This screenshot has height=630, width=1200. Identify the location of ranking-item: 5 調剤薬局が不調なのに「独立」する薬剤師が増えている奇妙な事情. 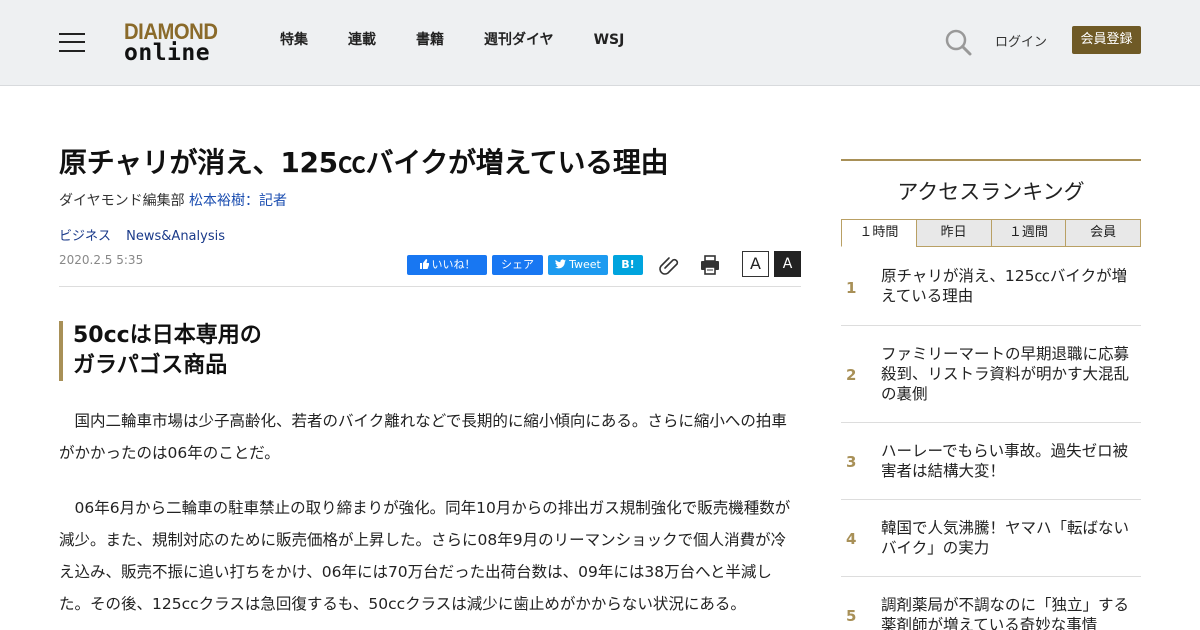
(991, 603).